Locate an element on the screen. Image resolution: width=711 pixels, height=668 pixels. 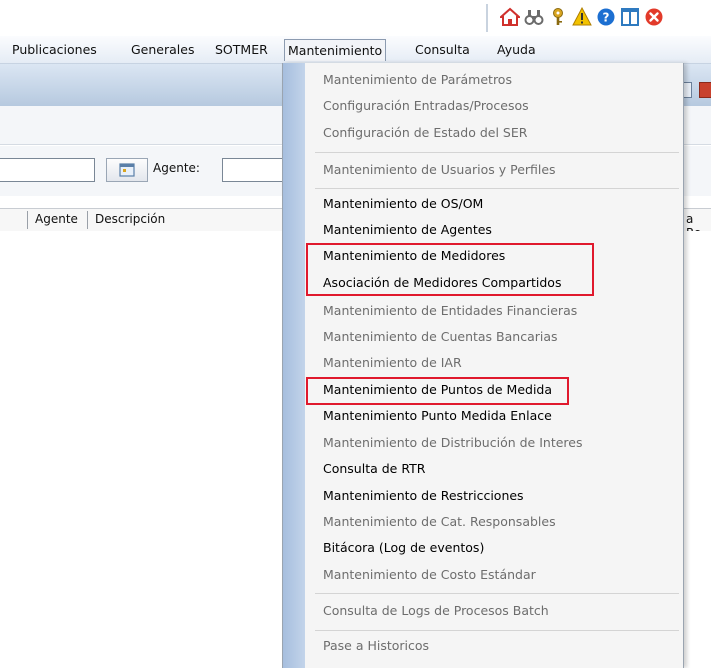
menu-publicaciones: Publicaciones is located at coordinates (54, 49).